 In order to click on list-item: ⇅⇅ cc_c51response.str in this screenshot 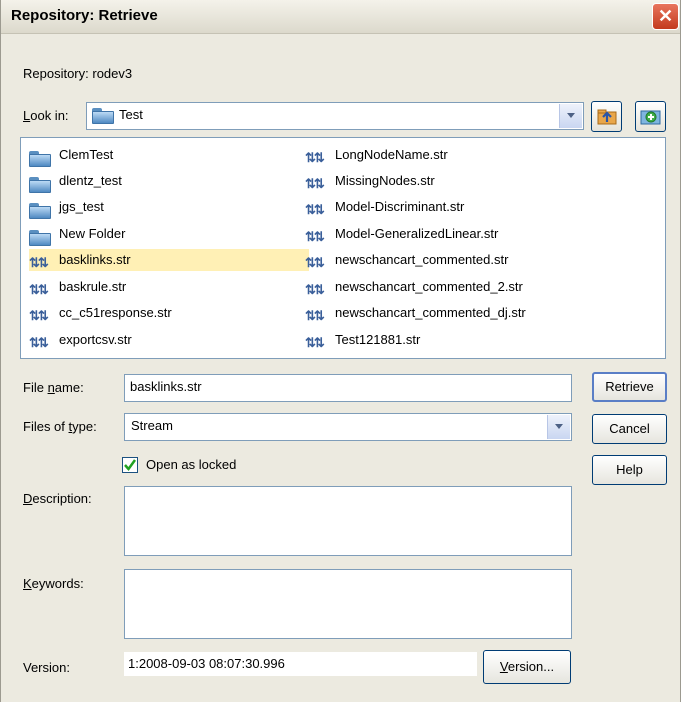, I will do `click(103, 313)`.